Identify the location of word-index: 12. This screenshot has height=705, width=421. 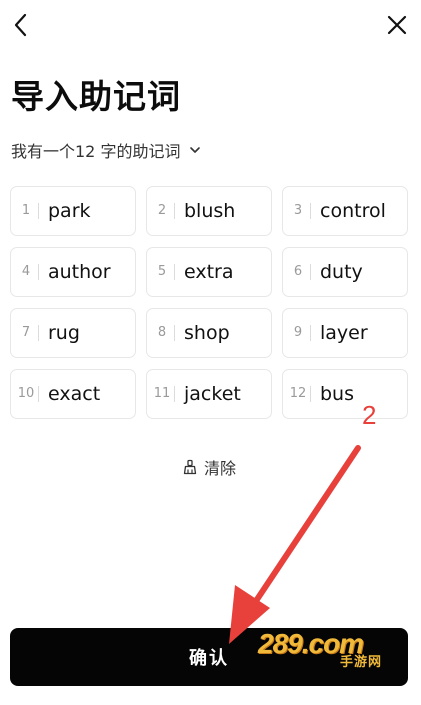
(298, 394).